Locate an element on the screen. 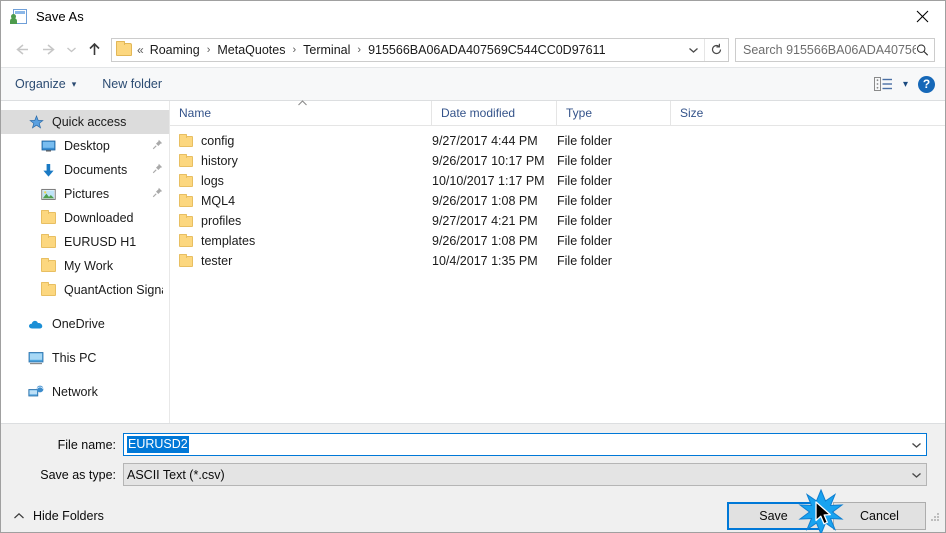  command-toolbar: Organize ▾ New folder ▾ ? is located at coordinates (473, 84).